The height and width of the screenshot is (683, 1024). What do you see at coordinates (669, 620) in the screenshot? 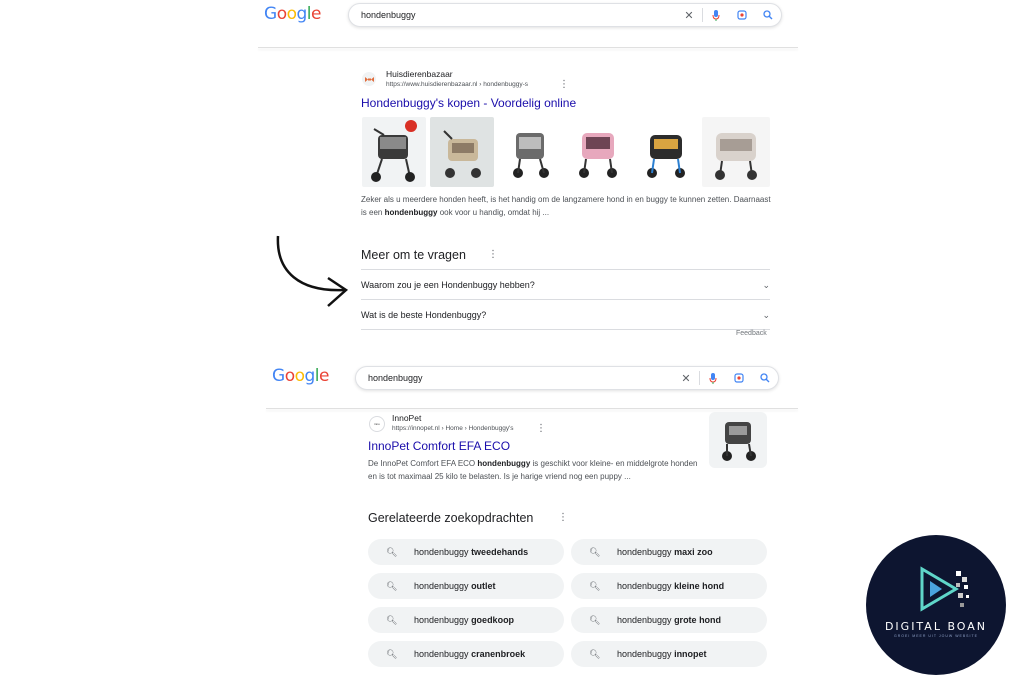
I see `related-search-chip: 🔍︎ hondenbuggy grote hond` at bounding box center [669, 620].